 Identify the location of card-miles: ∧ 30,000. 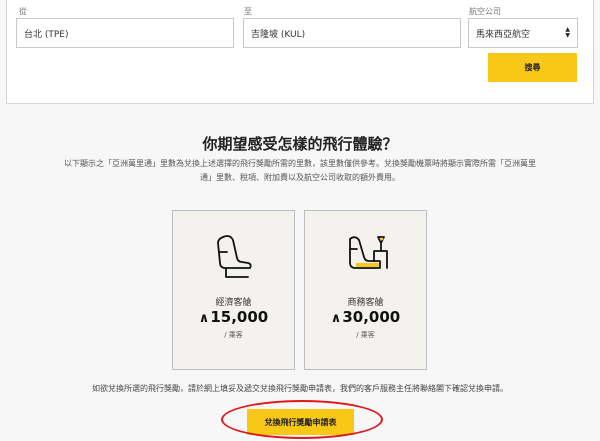
(365, 317).